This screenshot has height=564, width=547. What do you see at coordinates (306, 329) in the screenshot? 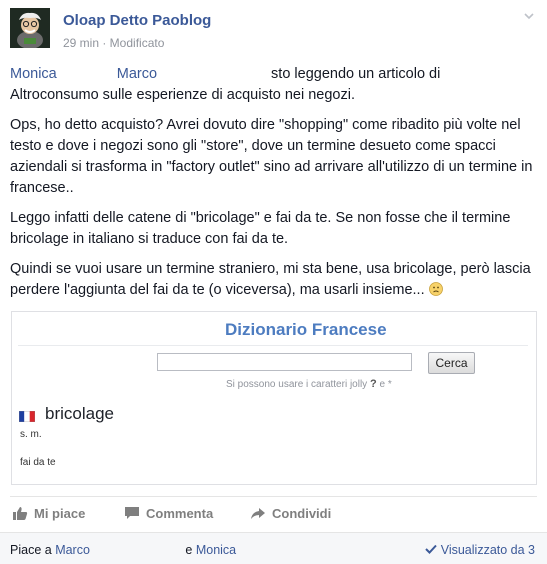
I see `card-title: Dizionario Francese` at bounding box center [306, 329].